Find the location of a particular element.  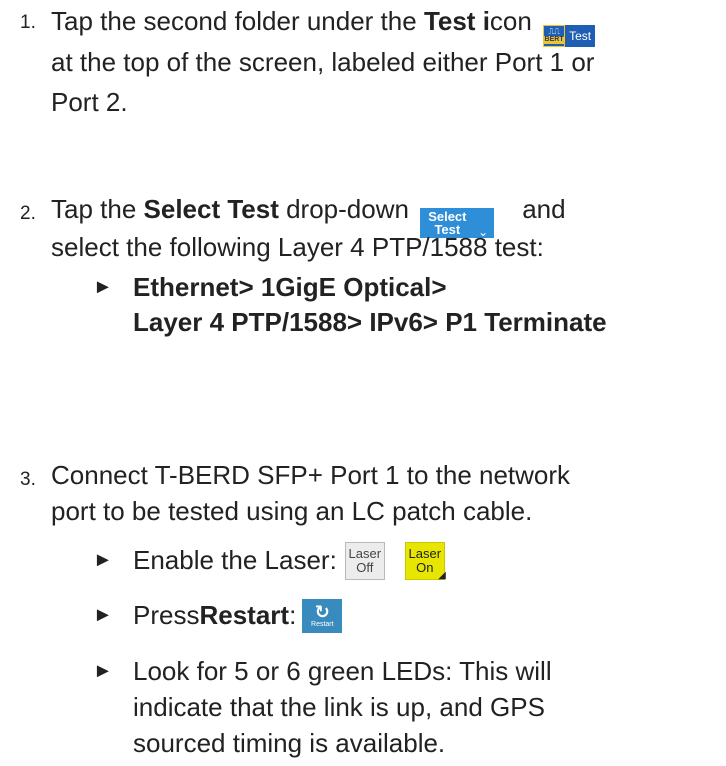

laser-off-button: Laser Off is located at coordinates (364, 560).